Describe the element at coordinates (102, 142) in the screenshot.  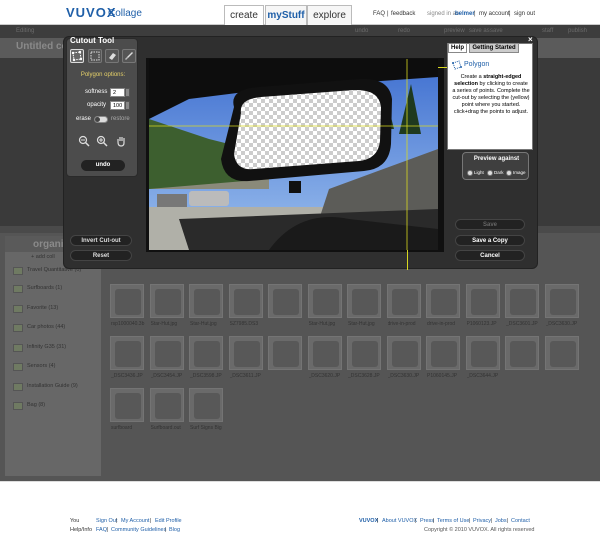
I see `zoom-in-icon` at that location.